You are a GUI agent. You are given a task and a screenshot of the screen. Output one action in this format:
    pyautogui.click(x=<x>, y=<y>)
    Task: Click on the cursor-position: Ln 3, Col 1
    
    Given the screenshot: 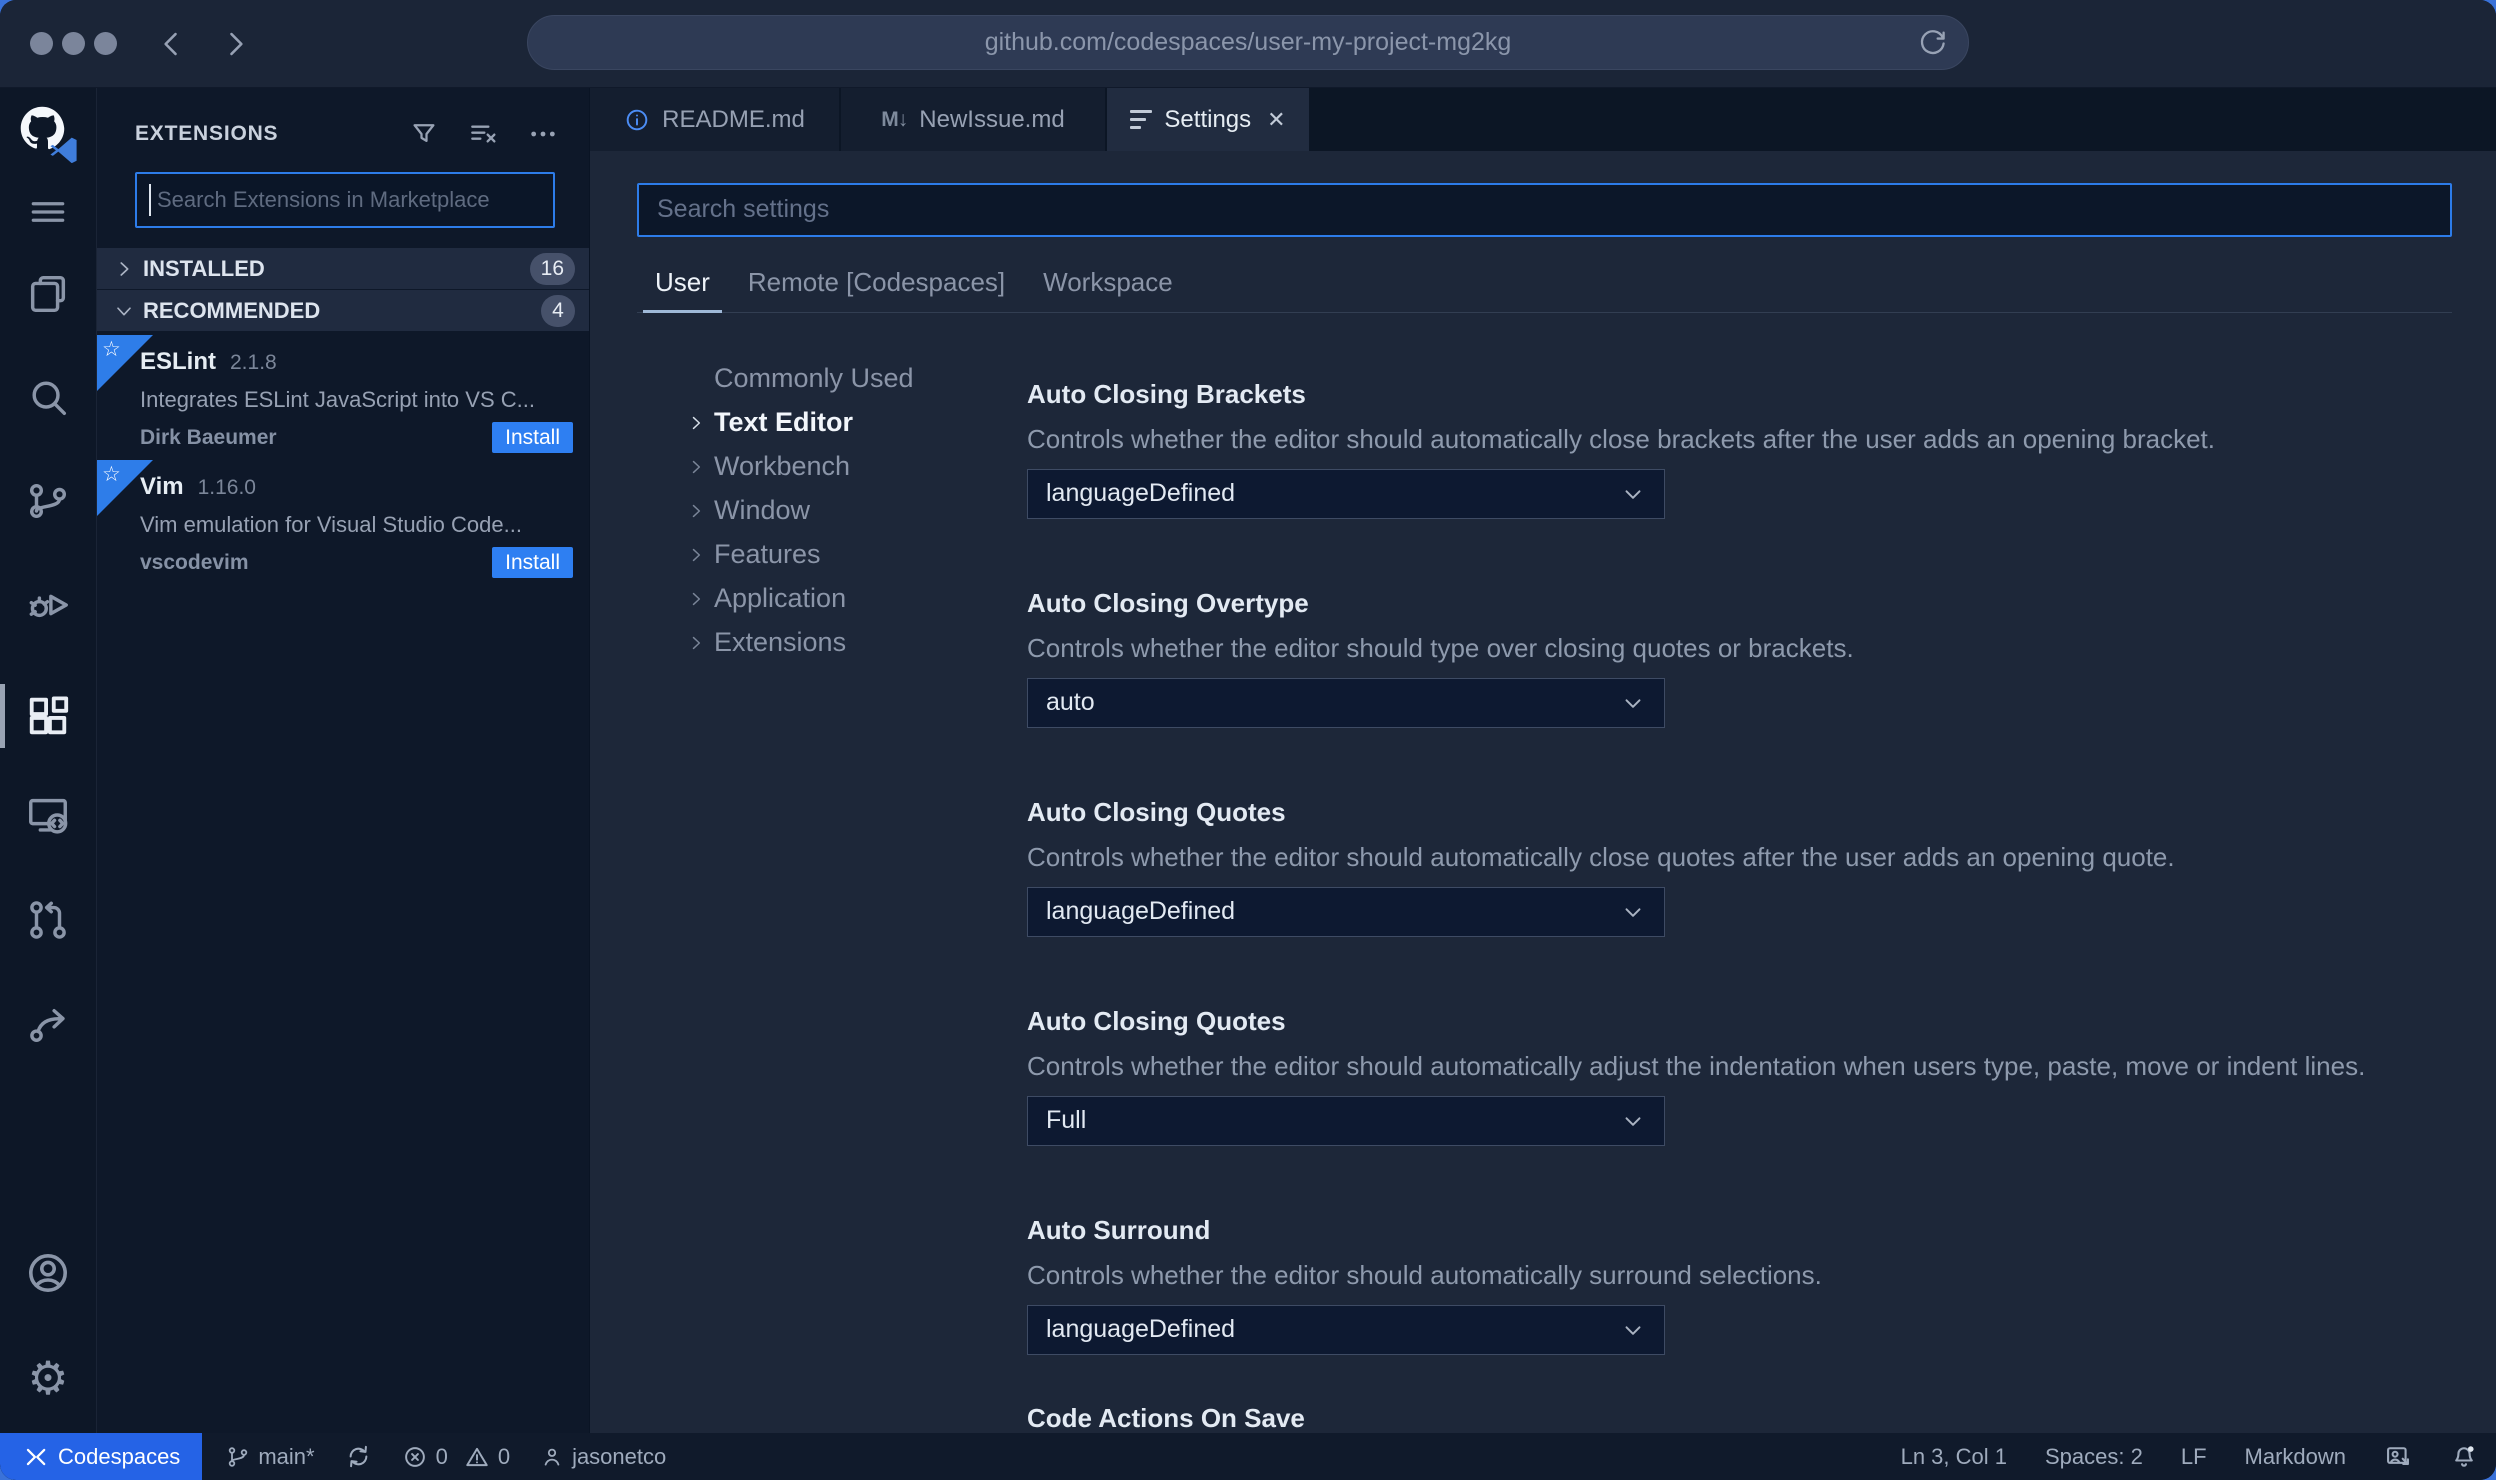 What is the action you would take?
    pyautogui.click(x=1954, y=1457)
    